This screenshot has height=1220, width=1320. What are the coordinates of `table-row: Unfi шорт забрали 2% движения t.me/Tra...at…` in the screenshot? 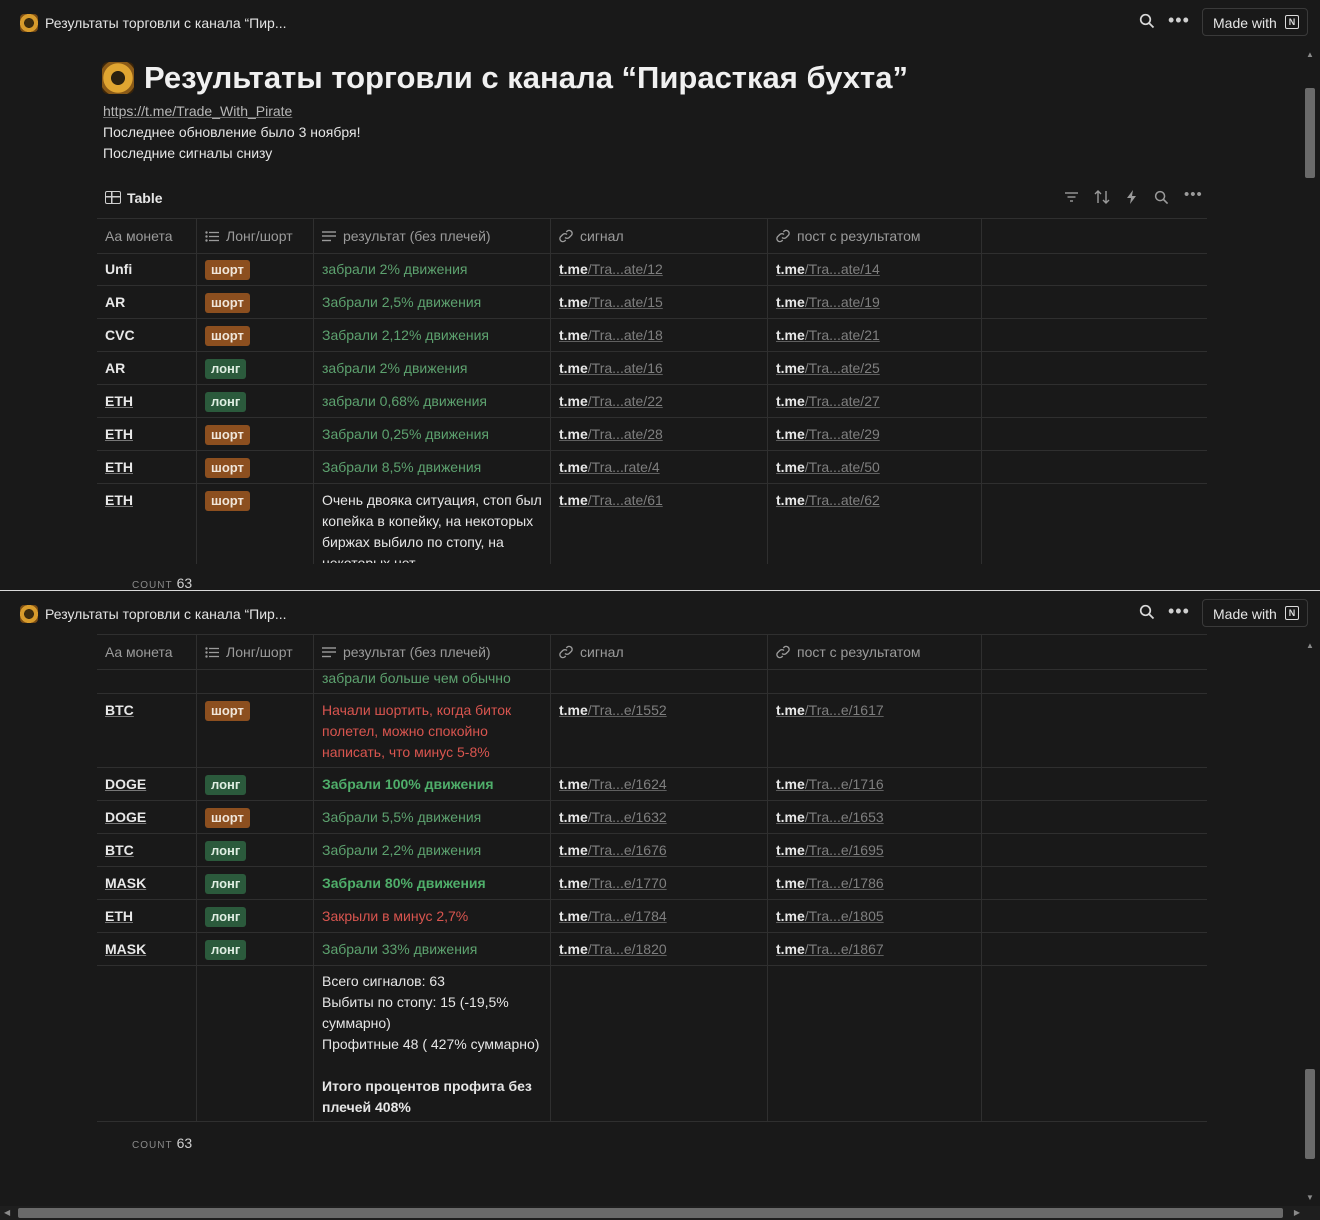 It's located at (652, 269).